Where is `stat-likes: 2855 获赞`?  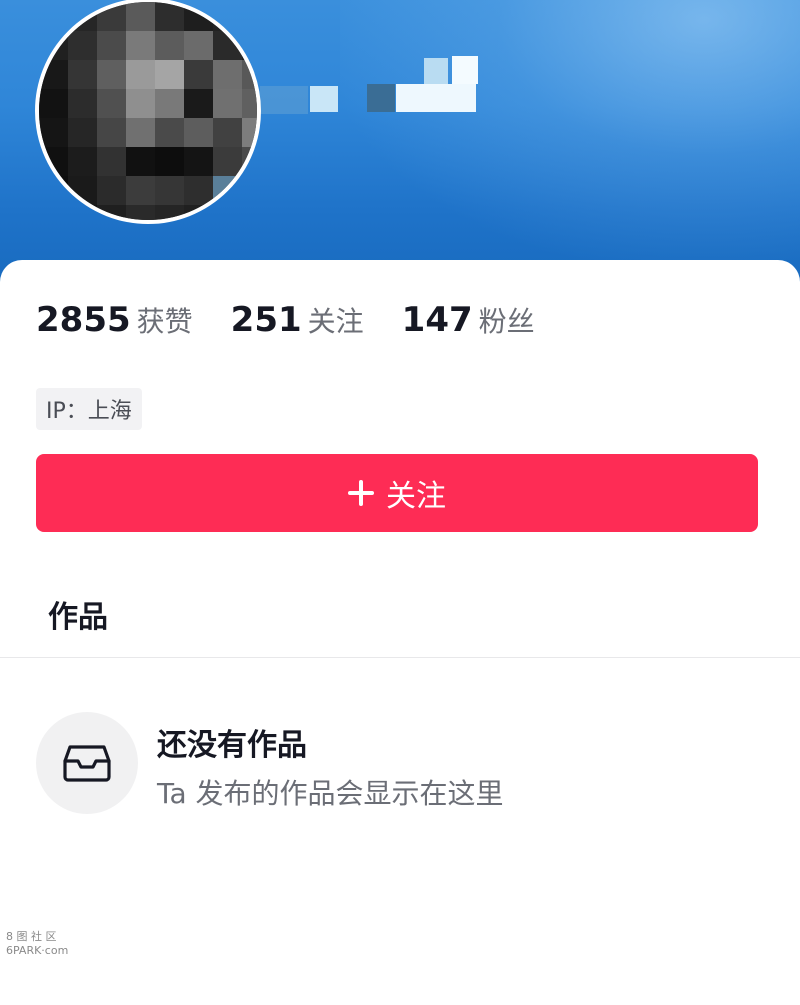
stat-likes: 2855 获赞 is located at coordinates (114, 320).